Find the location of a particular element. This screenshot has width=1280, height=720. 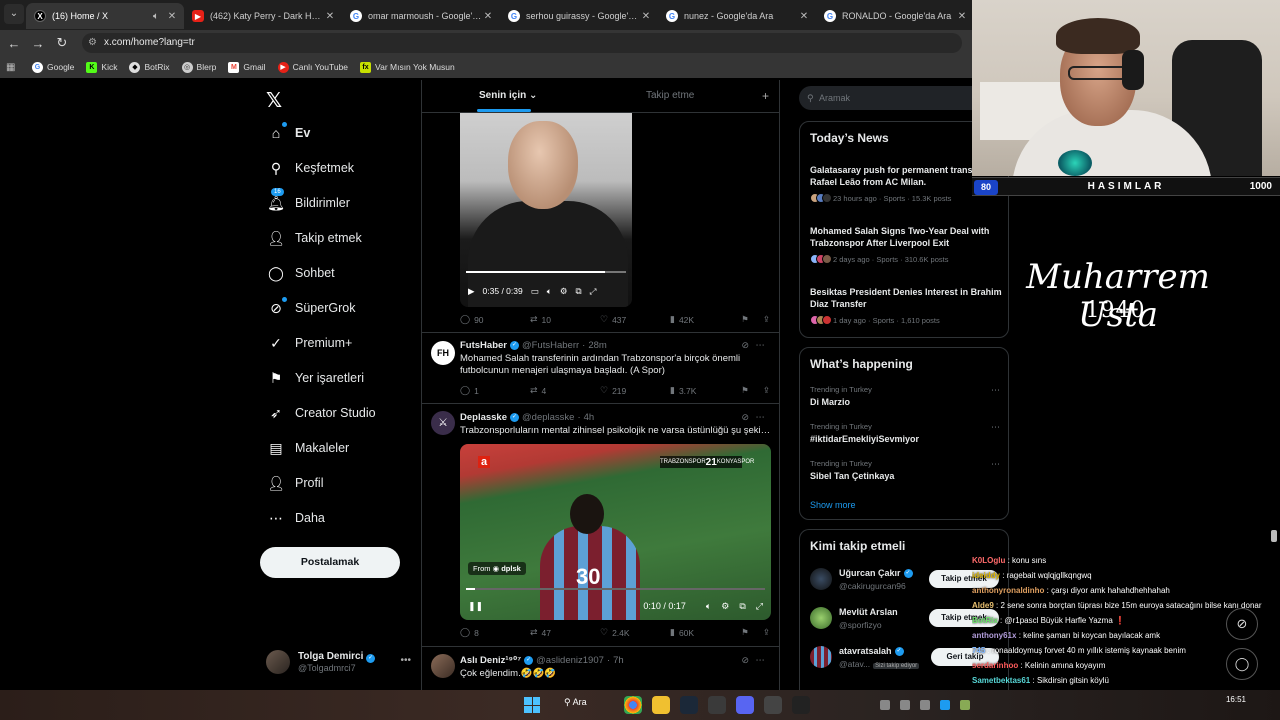

reply-button: ◯ 1 is located at coordinates (495, 390).